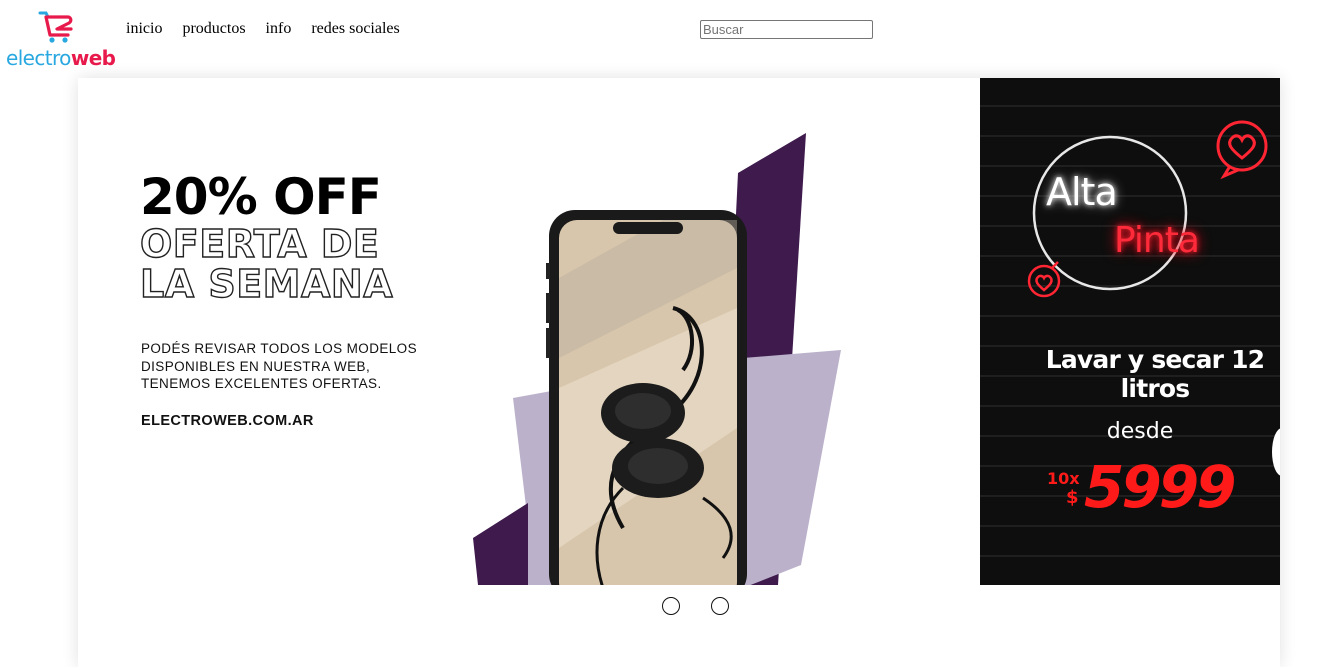 Image resolution: width=1337 pixels, height=667 pixels. Describe the element at coordinates (261, 197) in the screenshot. I see `promo-discount: 20% OFF` at that location.